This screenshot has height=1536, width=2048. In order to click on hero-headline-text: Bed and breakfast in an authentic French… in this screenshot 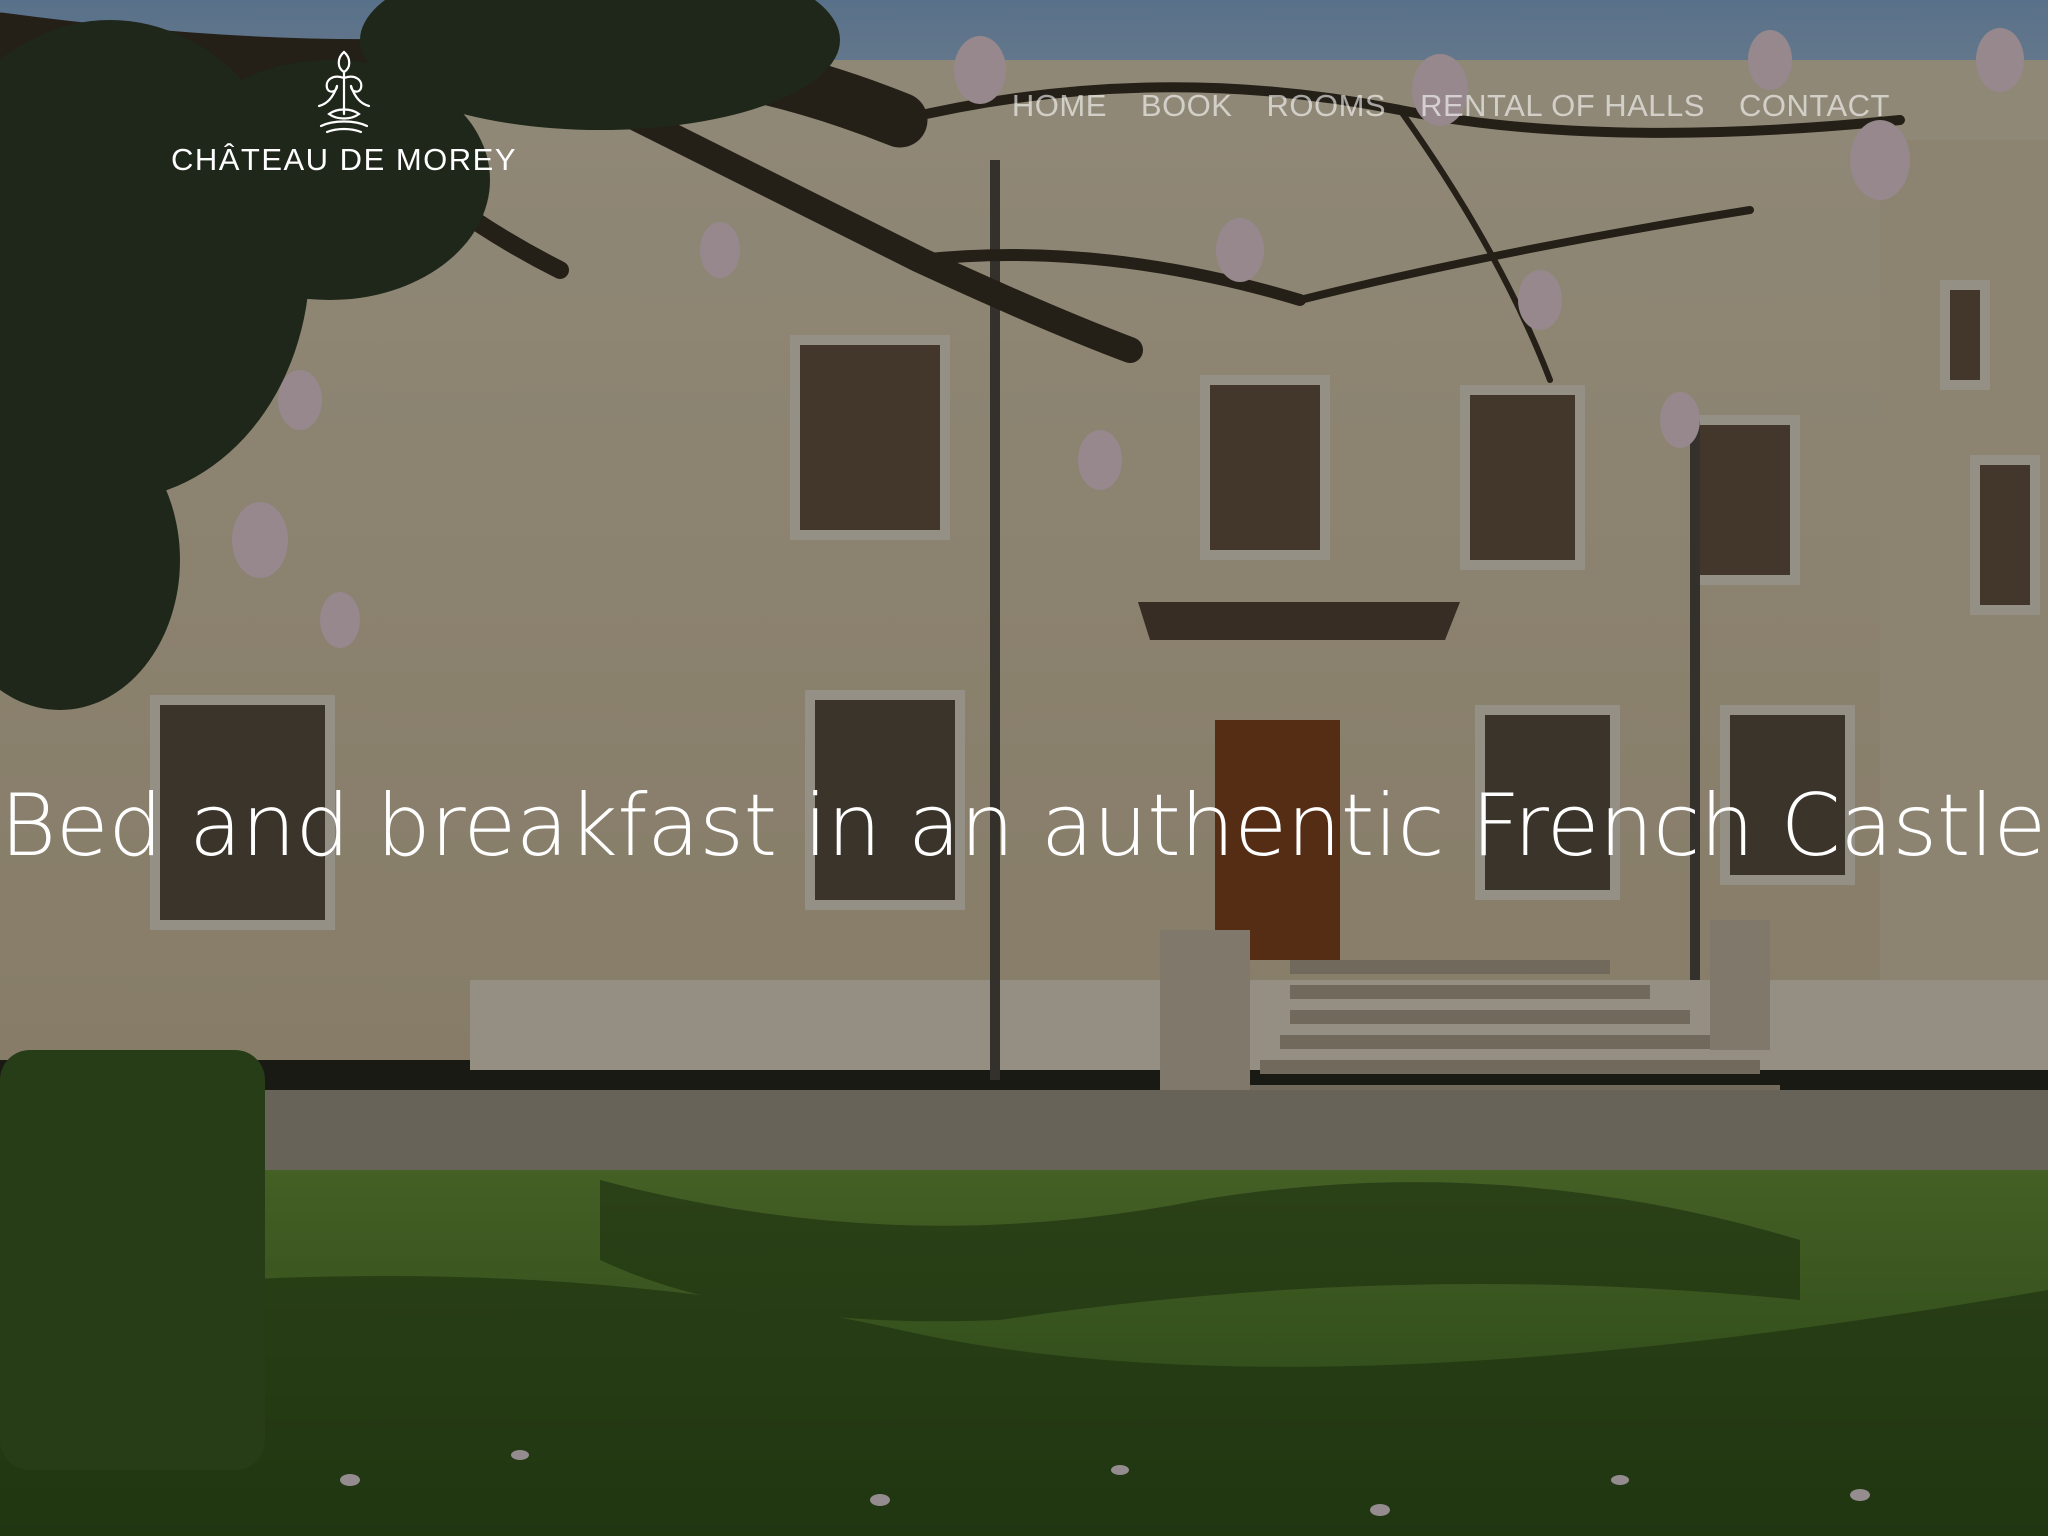, I will do `click(1023, 825)`.